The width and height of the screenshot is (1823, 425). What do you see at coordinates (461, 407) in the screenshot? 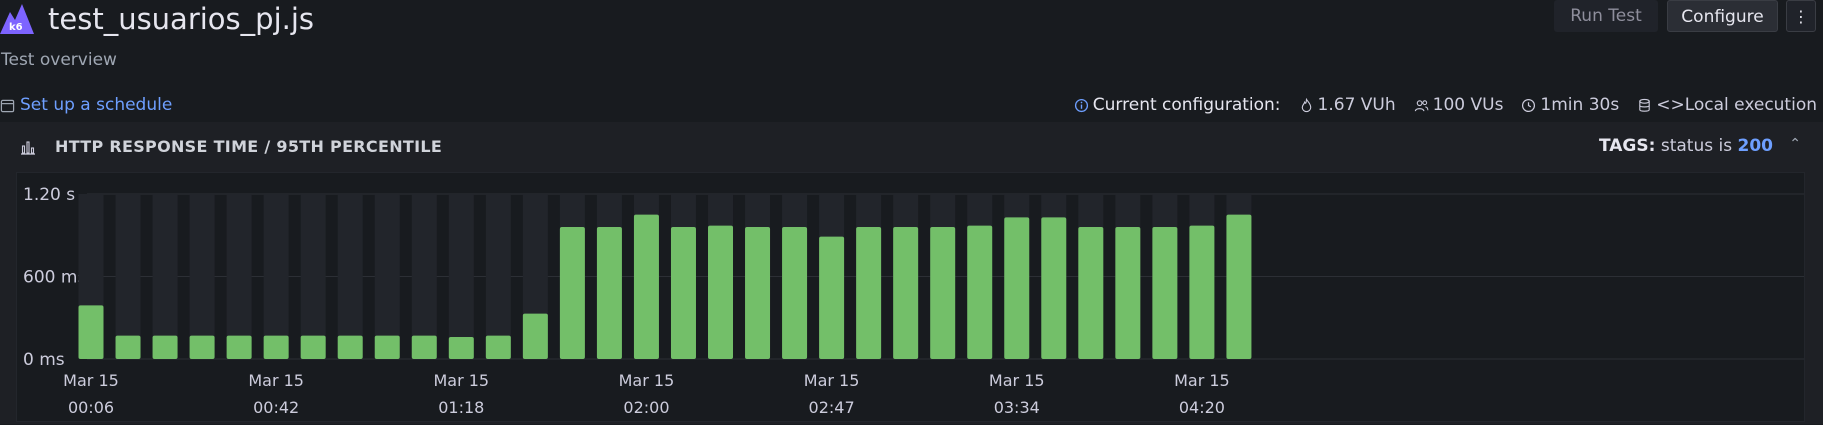
I see `x-tick-time: 01:18` at bounding box center [461, 407].